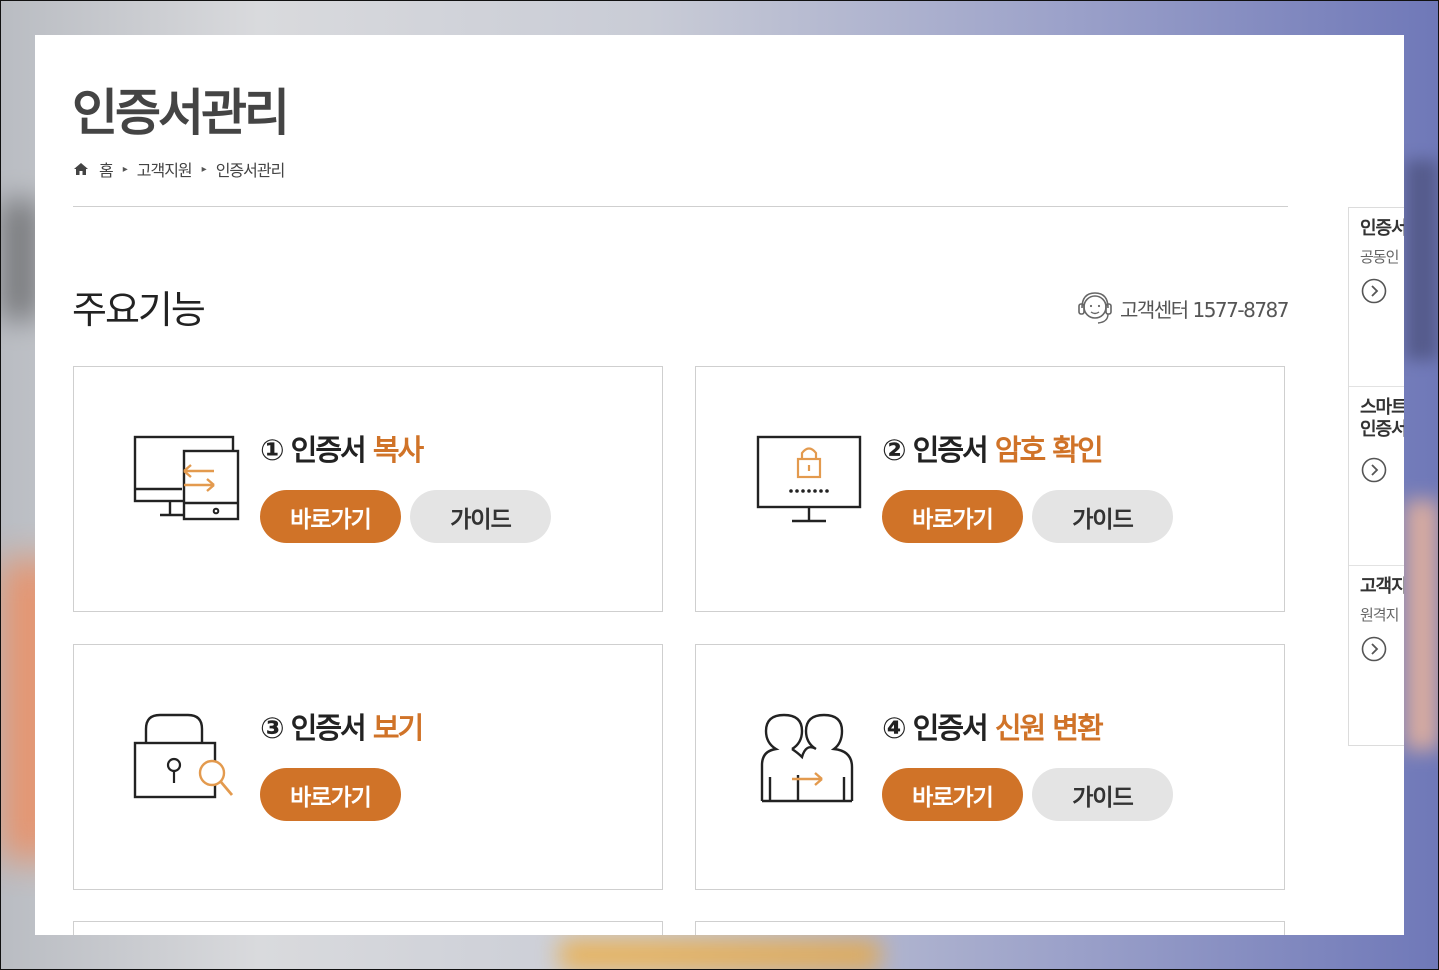 The height and width of the screenshot is (970, 1439). Describe the element at coordinates (1204, 309) in the screenshot. I see `customer-center-label: 고객센터 1577-8787` at that location.